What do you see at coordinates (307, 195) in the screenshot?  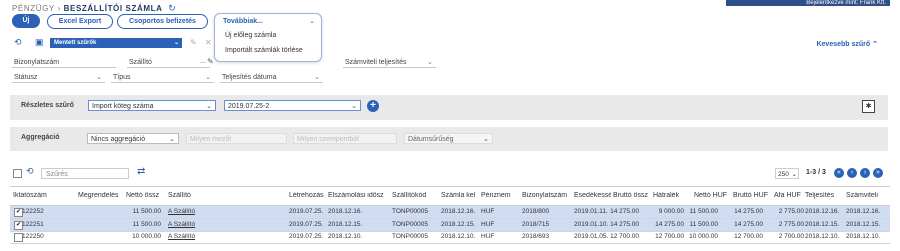 I see `col-header: Létrehozás` at bounding box center [307, 195].